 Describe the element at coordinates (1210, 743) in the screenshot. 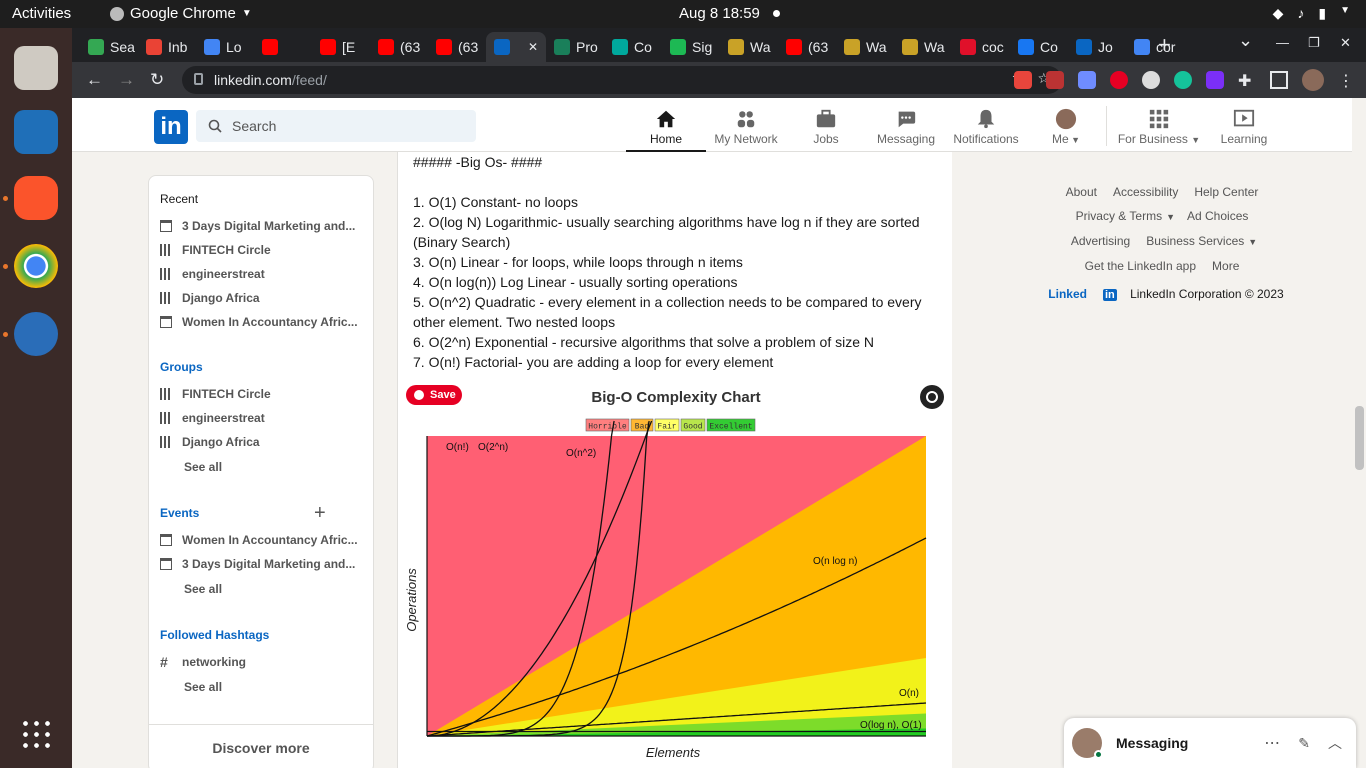

I see `messaging-overlay: Messaging ⋯ ✎ ︿` at that location.